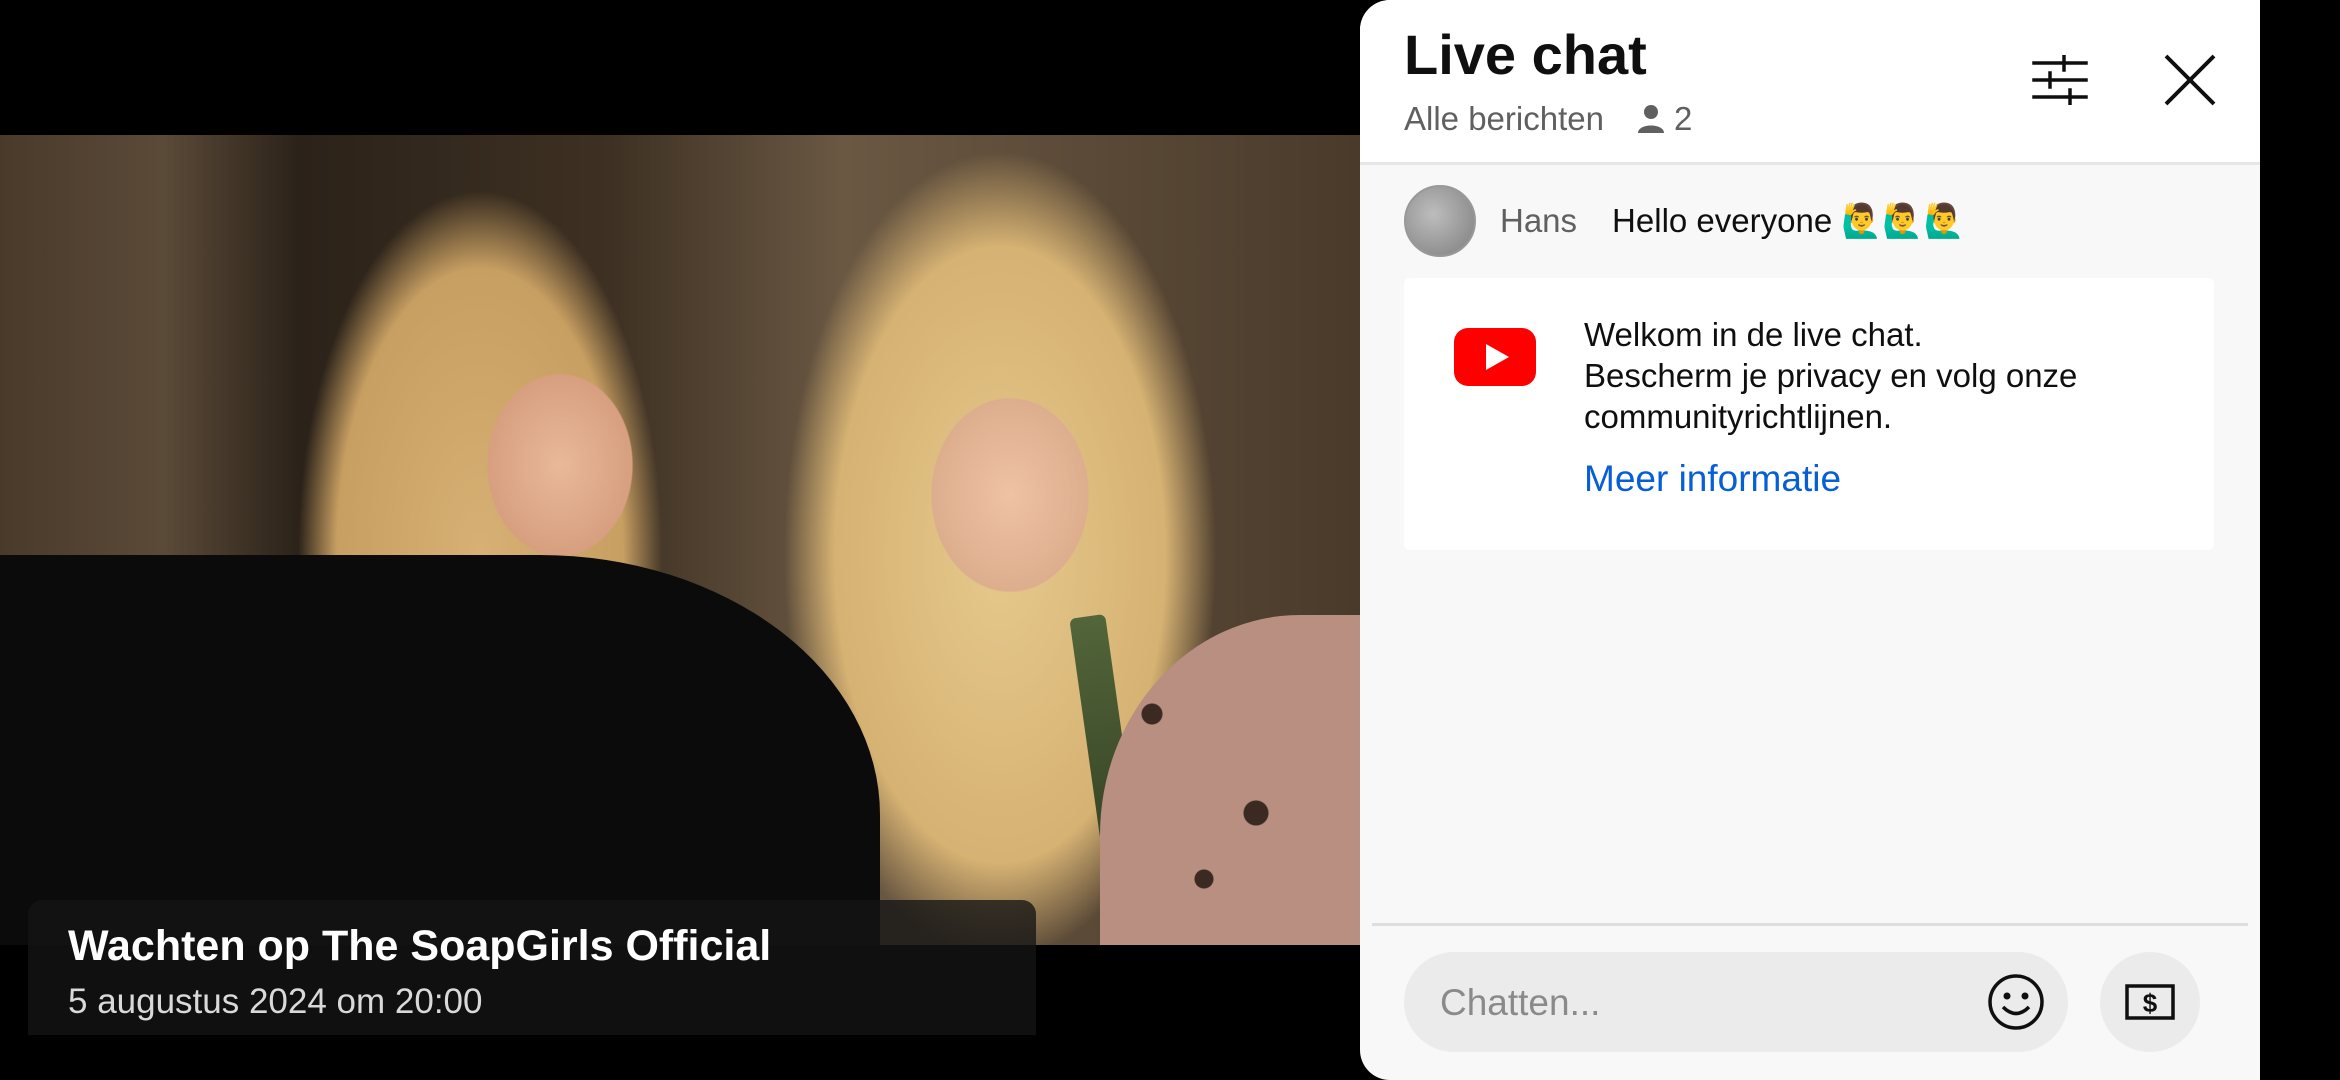 The height and width of the screenshot is (1080, 2340). What do you see at coordinates (1712, 479) in the screenshot?
I see `learn-more-link: Meer informatie` at bounding box center [1712, 479].